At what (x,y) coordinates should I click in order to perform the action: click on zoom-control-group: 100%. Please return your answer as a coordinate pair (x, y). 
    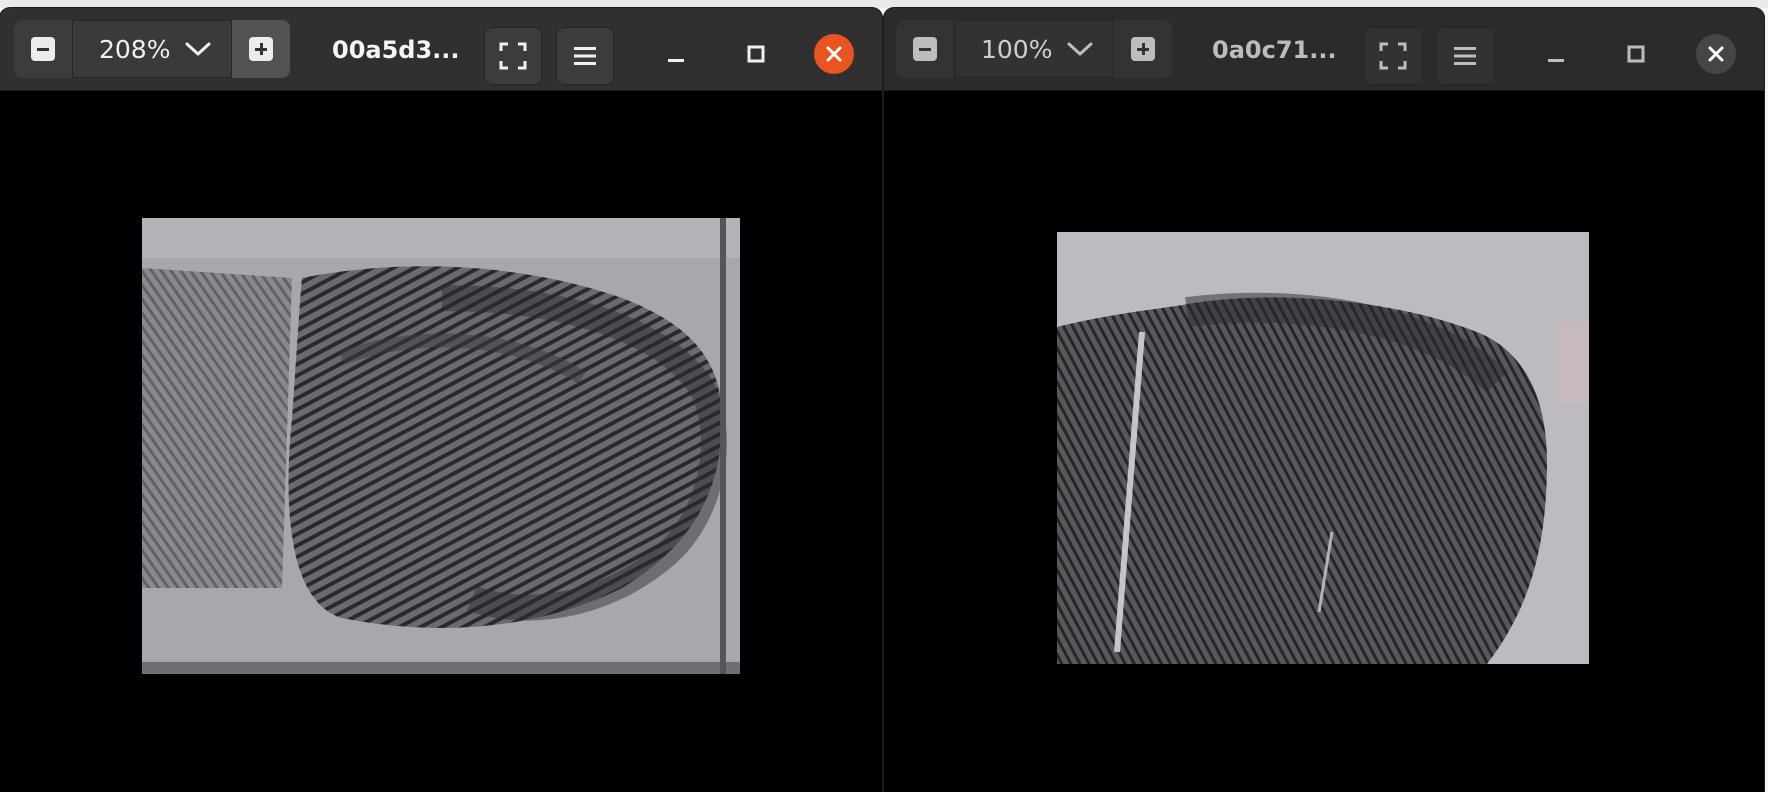
    Looking at the image, I should click on (1034, 49).